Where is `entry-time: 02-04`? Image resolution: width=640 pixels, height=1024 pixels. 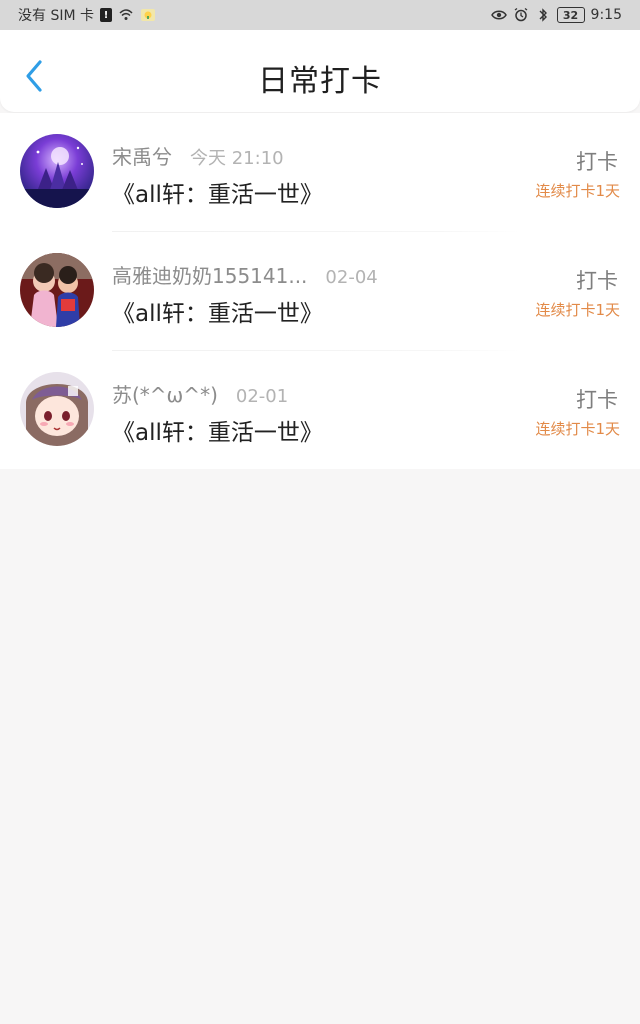 entry-time: 02-04 is located at coordinates (351, 277).